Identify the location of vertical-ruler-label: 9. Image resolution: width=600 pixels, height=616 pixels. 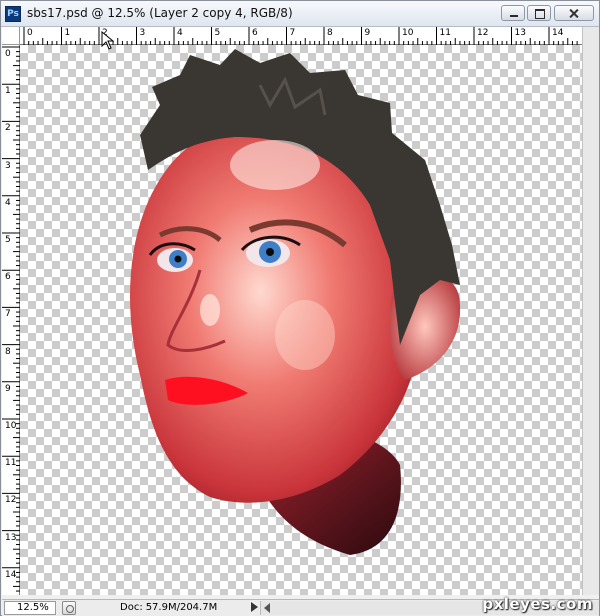
(8, 388).